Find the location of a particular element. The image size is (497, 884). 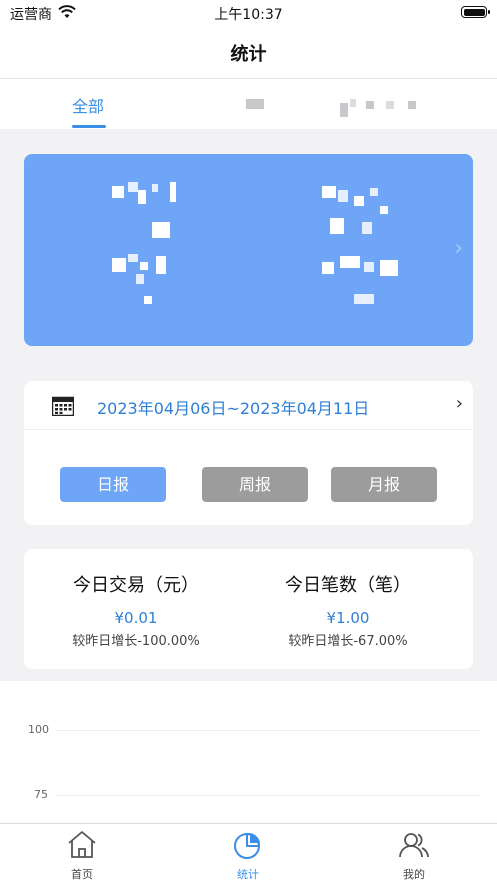

store-tabs: 全部 is located at coordinates (248, 104).